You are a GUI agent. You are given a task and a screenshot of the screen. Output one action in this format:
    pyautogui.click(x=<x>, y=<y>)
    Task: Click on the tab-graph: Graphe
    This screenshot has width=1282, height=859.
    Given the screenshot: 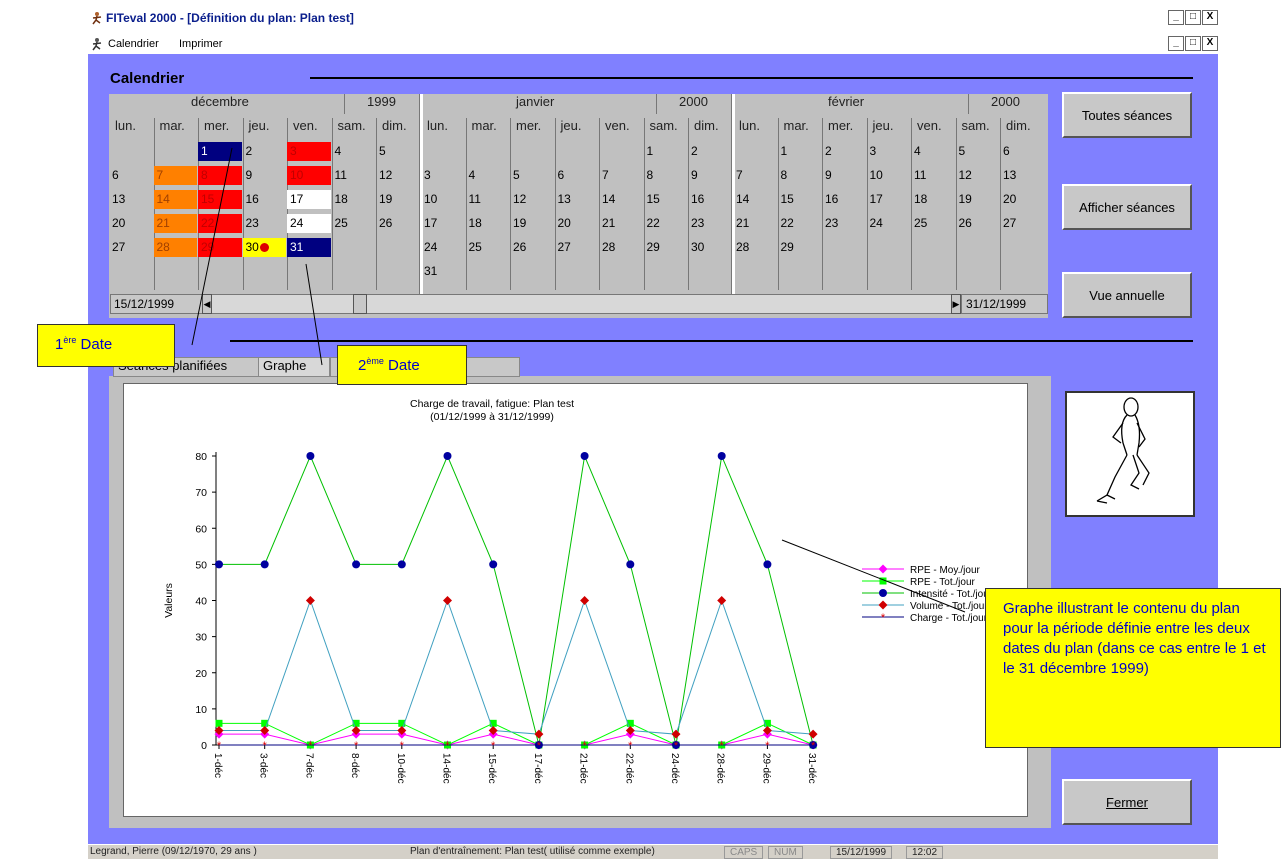 What is the action you would take?
    pyautogui.click(x=294, y=367)
    